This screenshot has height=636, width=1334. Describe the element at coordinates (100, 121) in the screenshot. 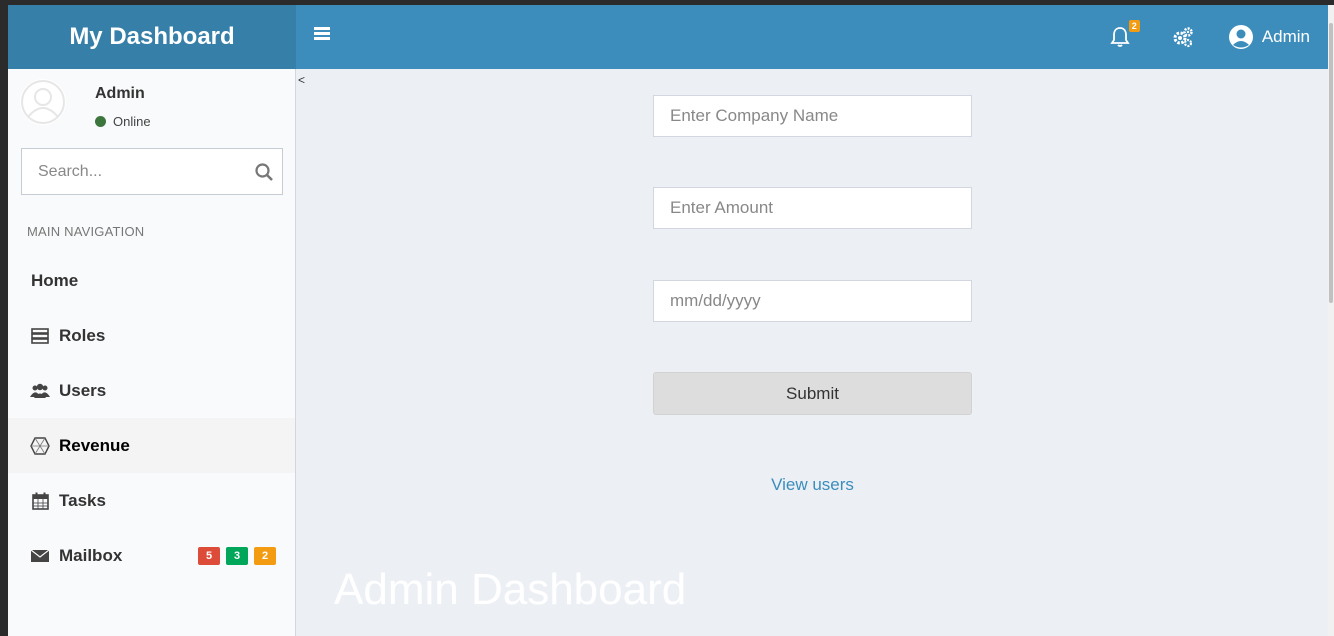

I see `status-dot-icon` at that location.